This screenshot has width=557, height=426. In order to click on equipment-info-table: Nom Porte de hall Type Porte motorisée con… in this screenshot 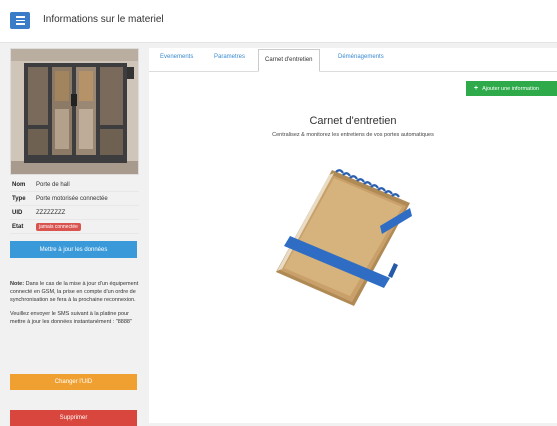, I will do `click(74, 206)`.